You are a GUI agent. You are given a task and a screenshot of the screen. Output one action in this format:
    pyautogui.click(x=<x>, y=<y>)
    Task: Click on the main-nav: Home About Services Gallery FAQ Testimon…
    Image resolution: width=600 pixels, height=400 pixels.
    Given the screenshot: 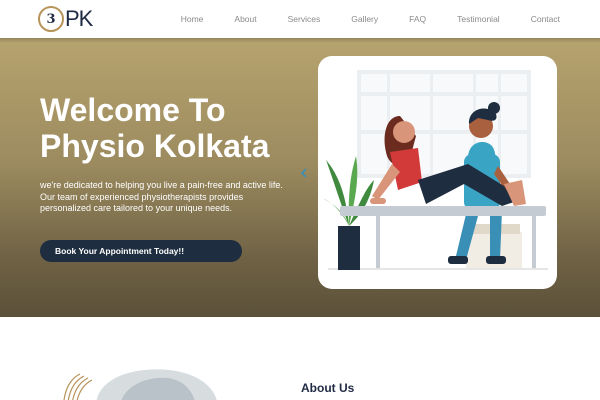 What is the action you would take?
    pyautogui.click(x=370, y=19)
    